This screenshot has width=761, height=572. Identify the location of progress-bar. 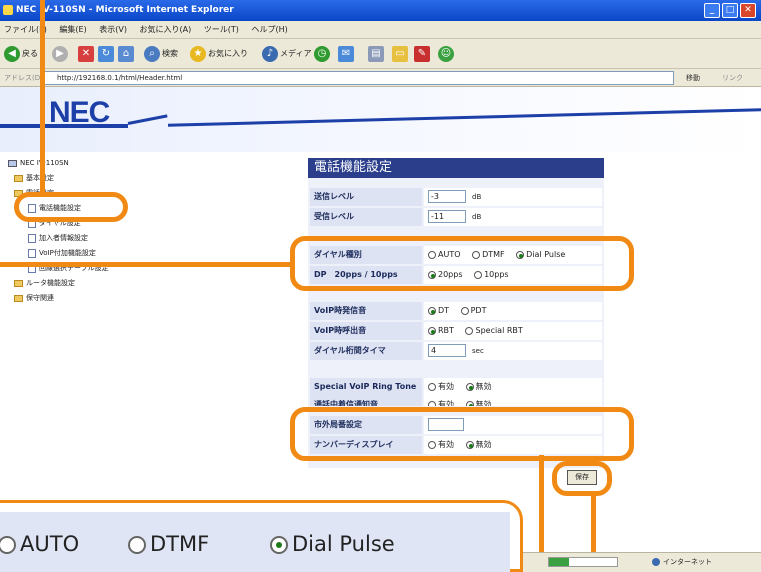
(583, 562).